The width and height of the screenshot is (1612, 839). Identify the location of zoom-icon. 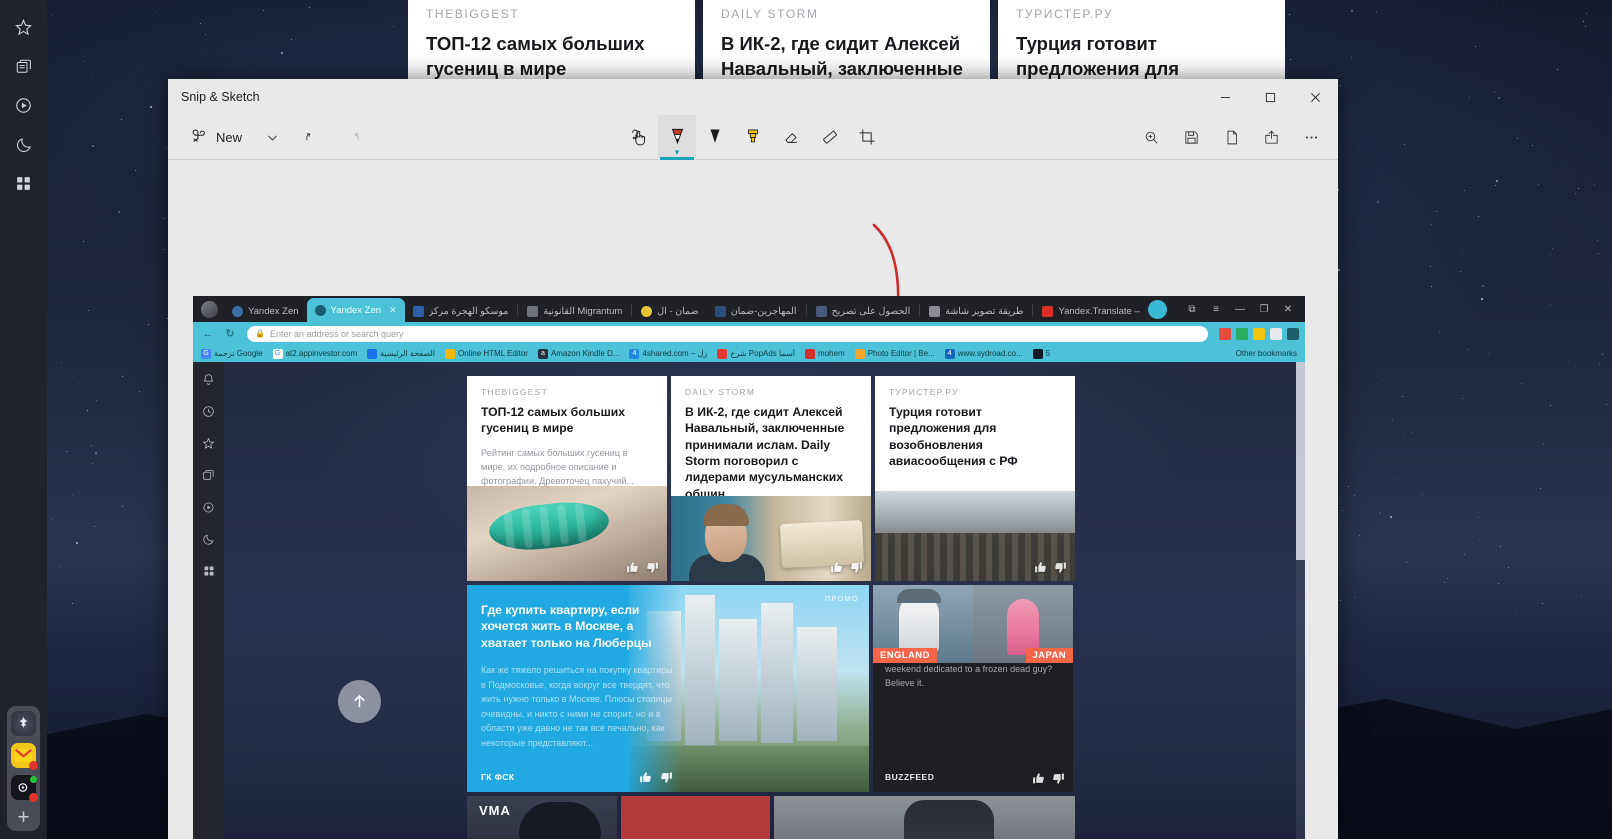
(1151, 137).